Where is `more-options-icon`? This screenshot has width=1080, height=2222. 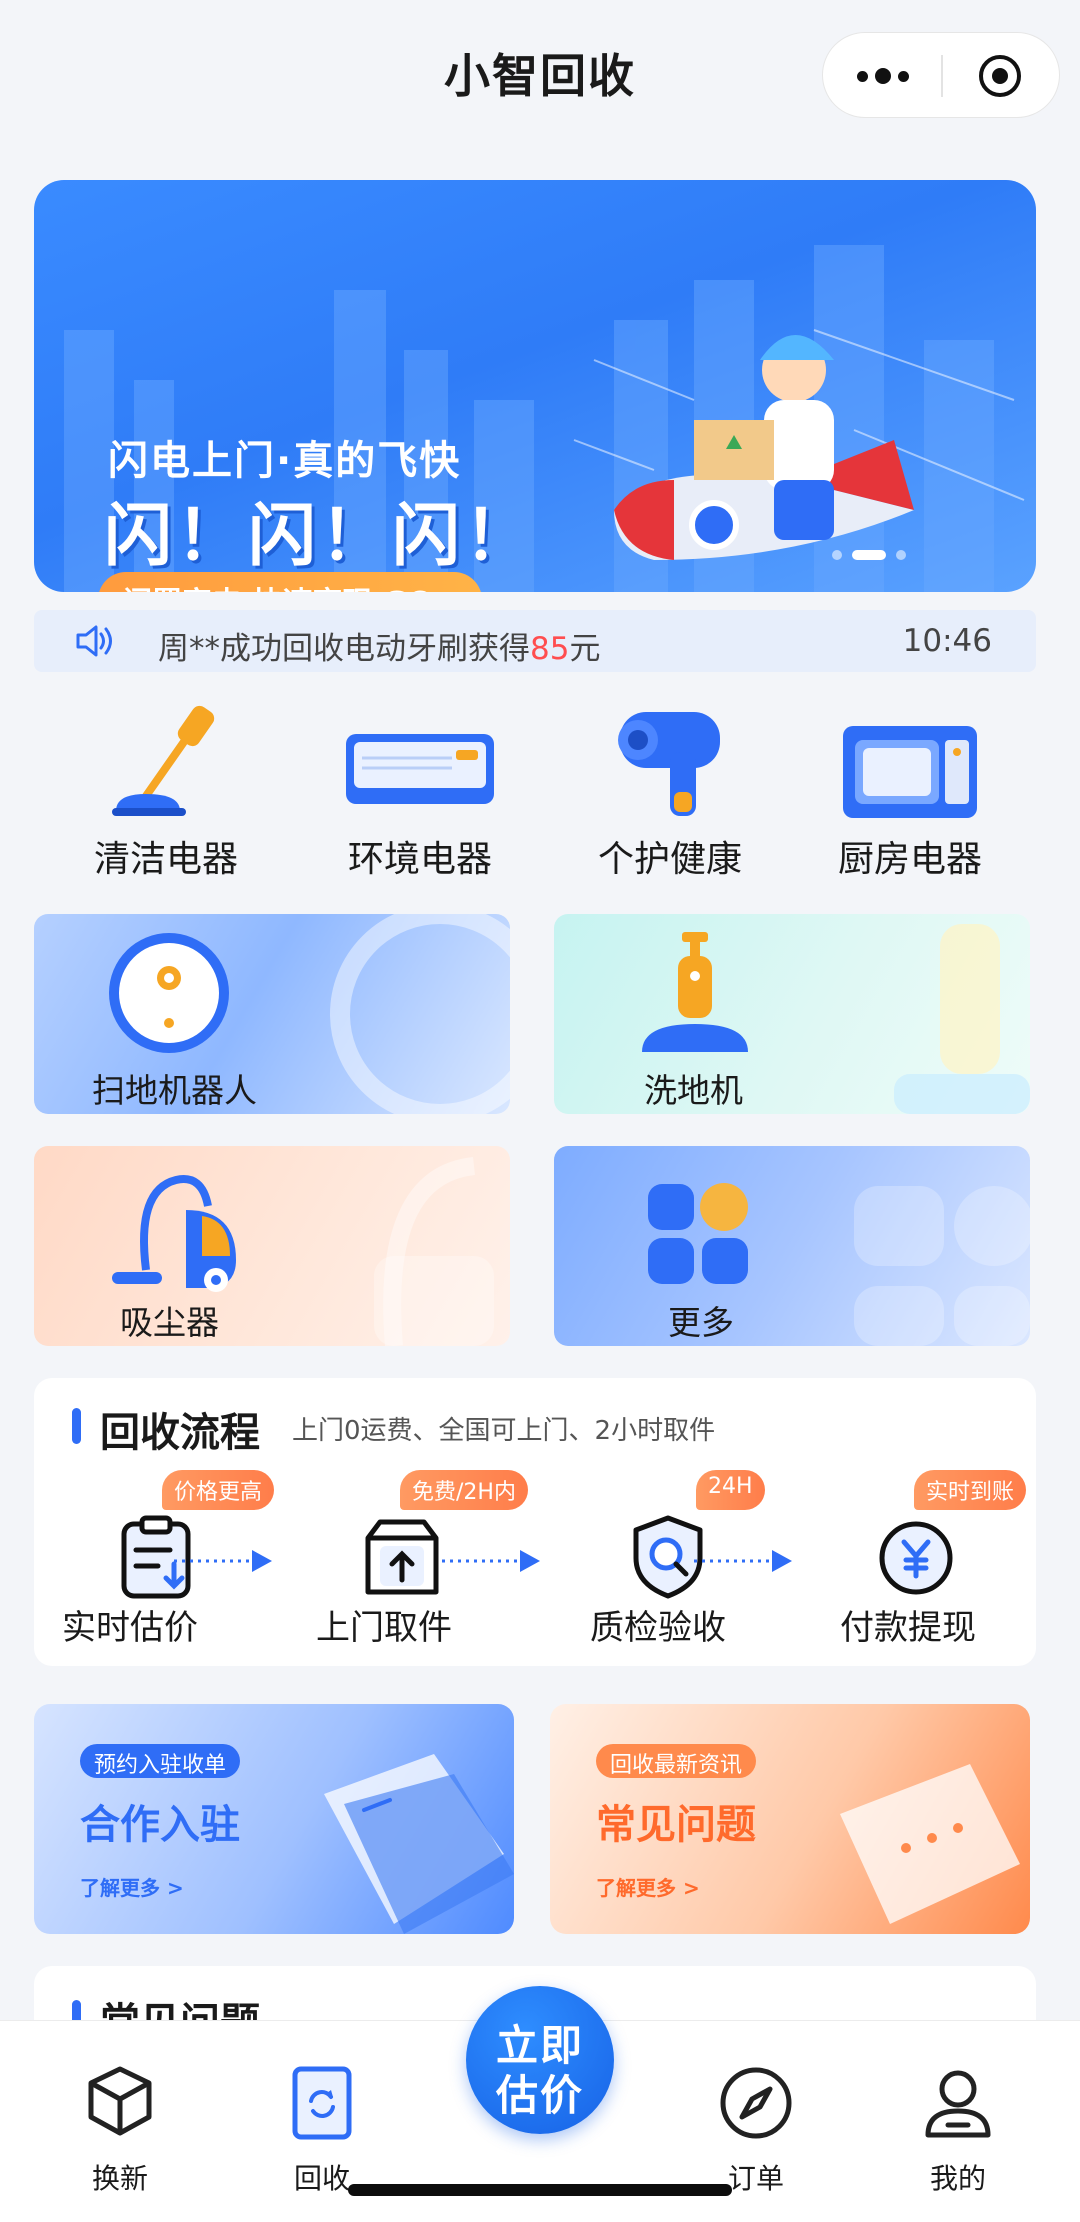 more-options-icon is located at coordinates (883, 76).